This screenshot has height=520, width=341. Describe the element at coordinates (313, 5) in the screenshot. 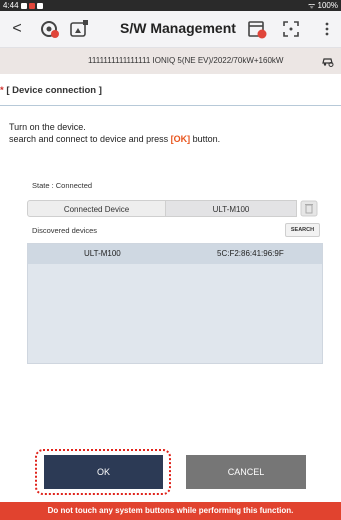

I see `wifi-icon: ᯤ` at that location.